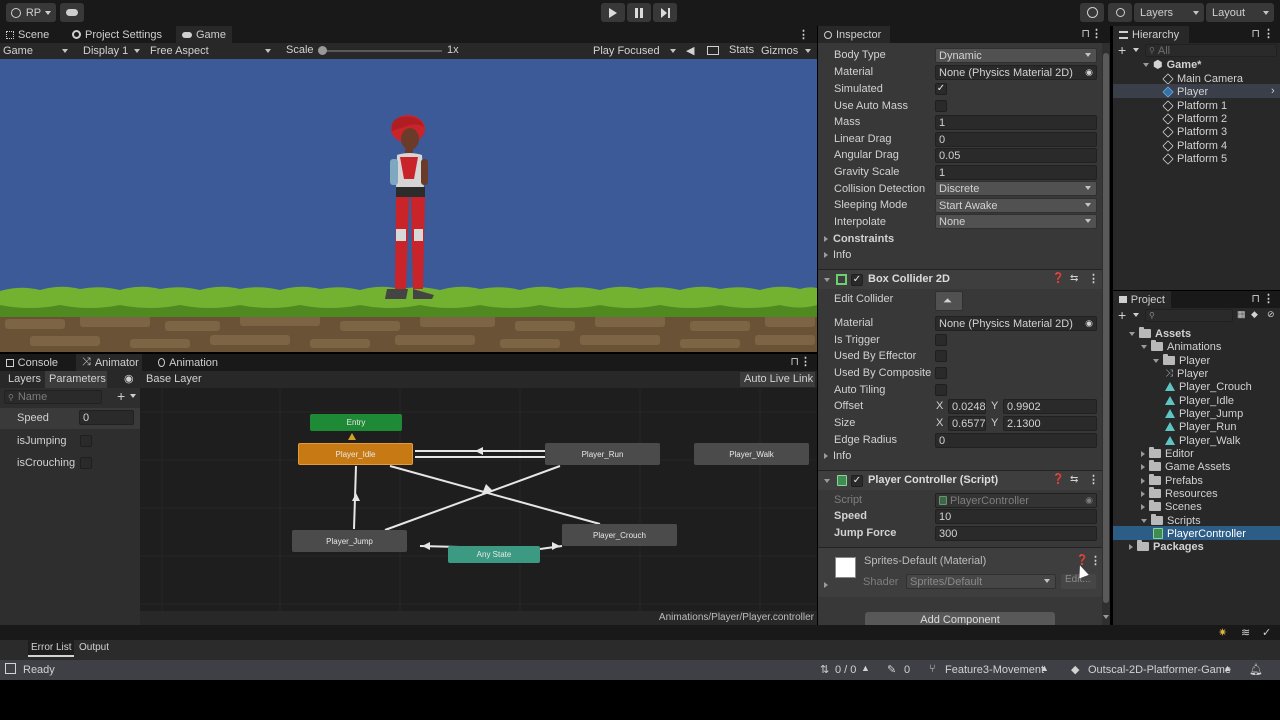 This screenshot has height=720, width=1280. What do you see at coordinates (1092, 12) in the screenshot?
I see `history-button` at bounding box center [1092, 12].